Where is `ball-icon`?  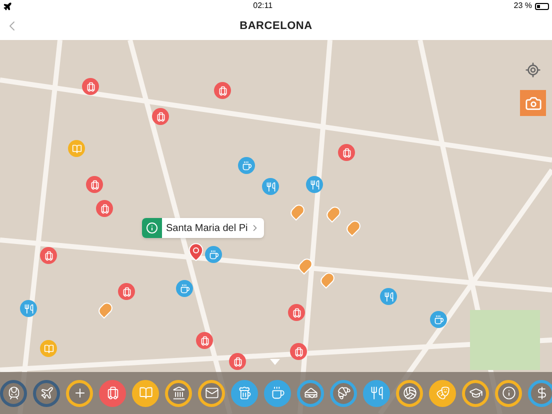
ball-icon is located at coordinates (409, 393).